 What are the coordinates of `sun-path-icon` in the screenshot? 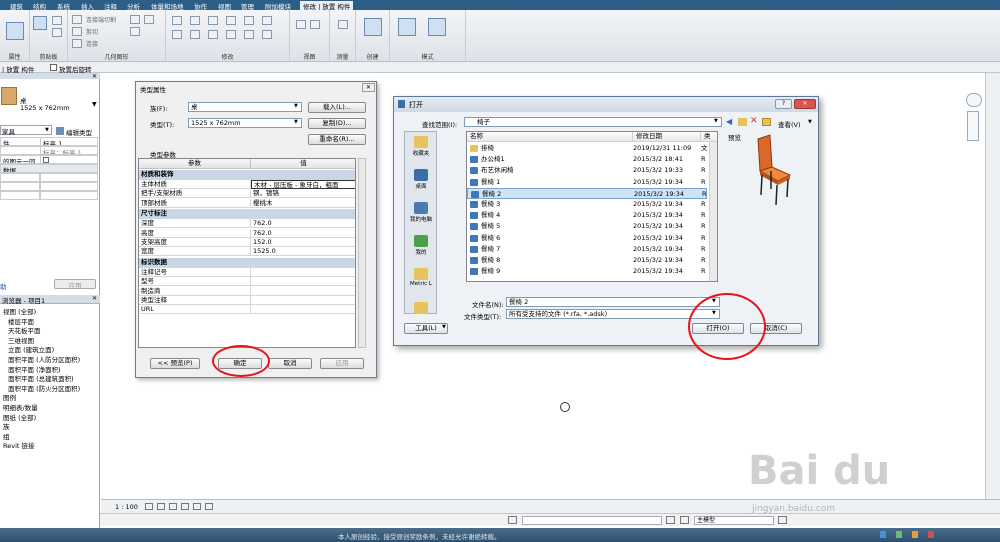 It's located at (173, 506).